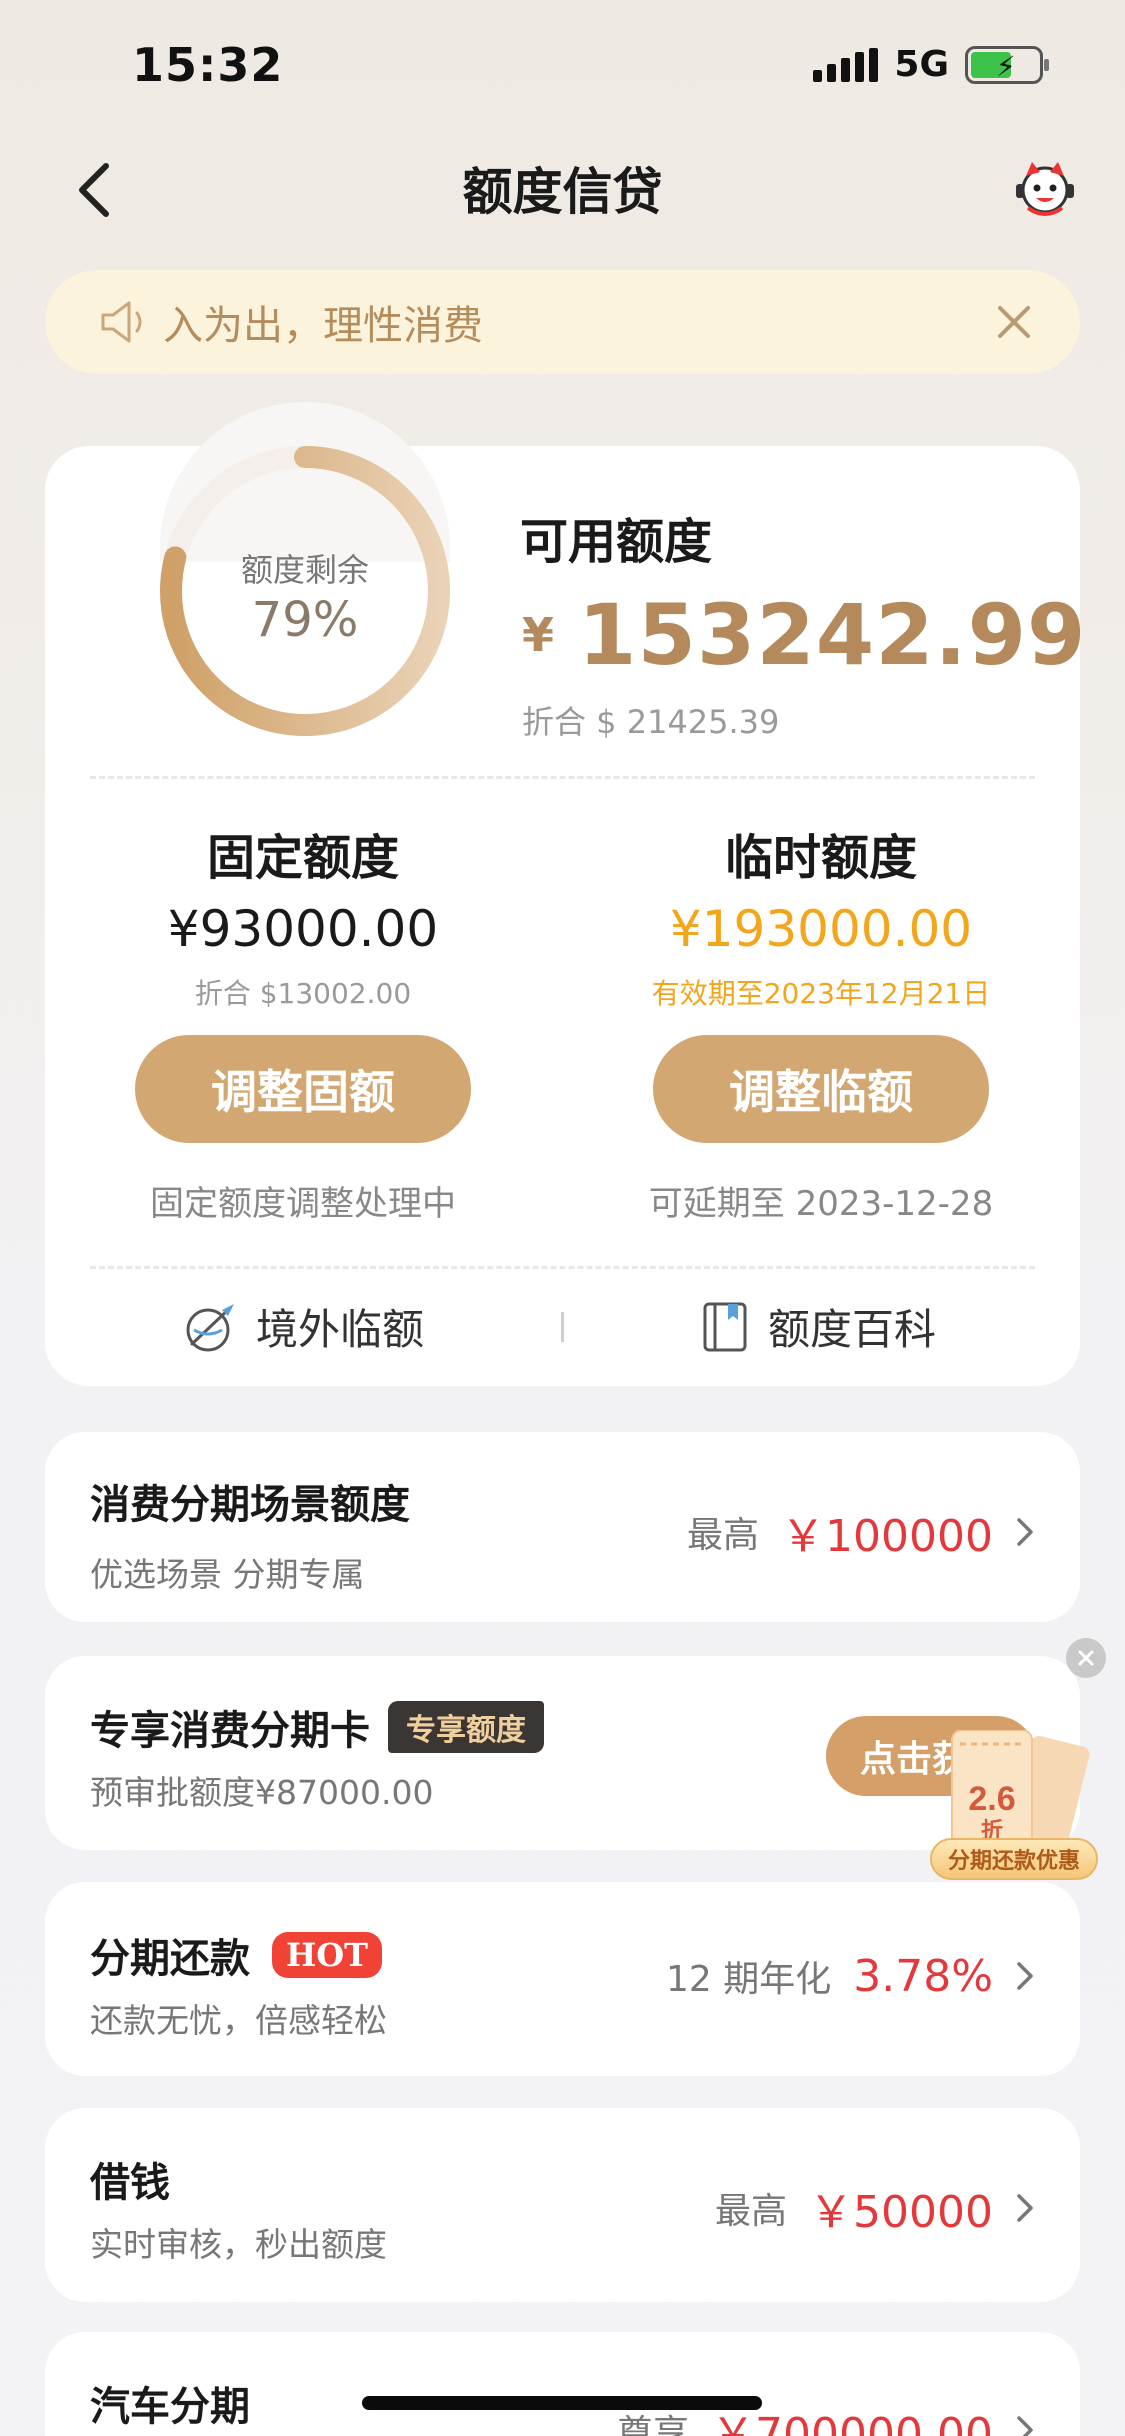 The width and height of the screenshot is (1125, 2436). I want to click on list-item-subtitle: 实时审核，秒出额度, so click(238, 2244).